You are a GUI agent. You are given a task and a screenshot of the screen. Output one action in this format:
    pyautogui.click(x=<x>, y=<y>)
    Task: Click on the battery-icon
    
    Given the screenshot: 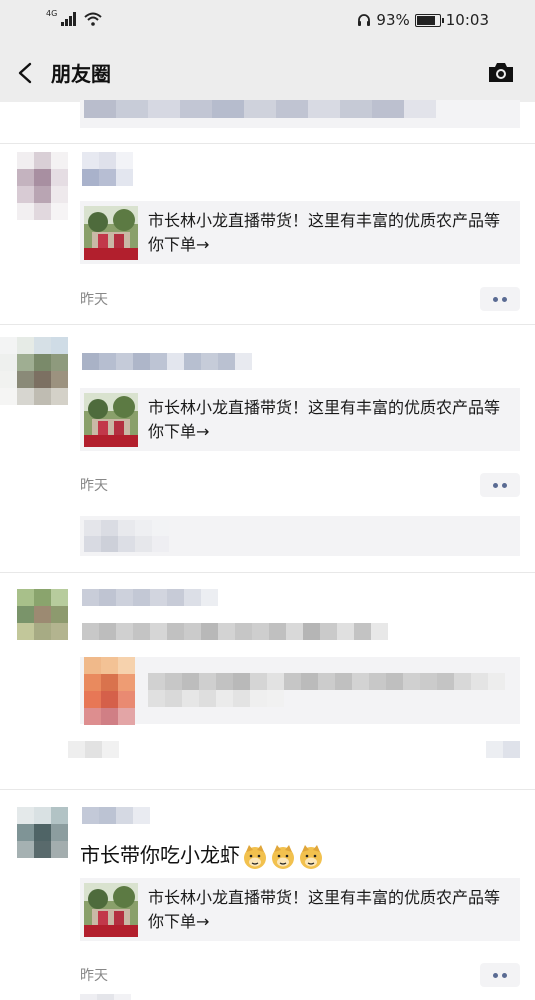 What is the action you would take?
    pyautogui.click(x=429, y=20)
    